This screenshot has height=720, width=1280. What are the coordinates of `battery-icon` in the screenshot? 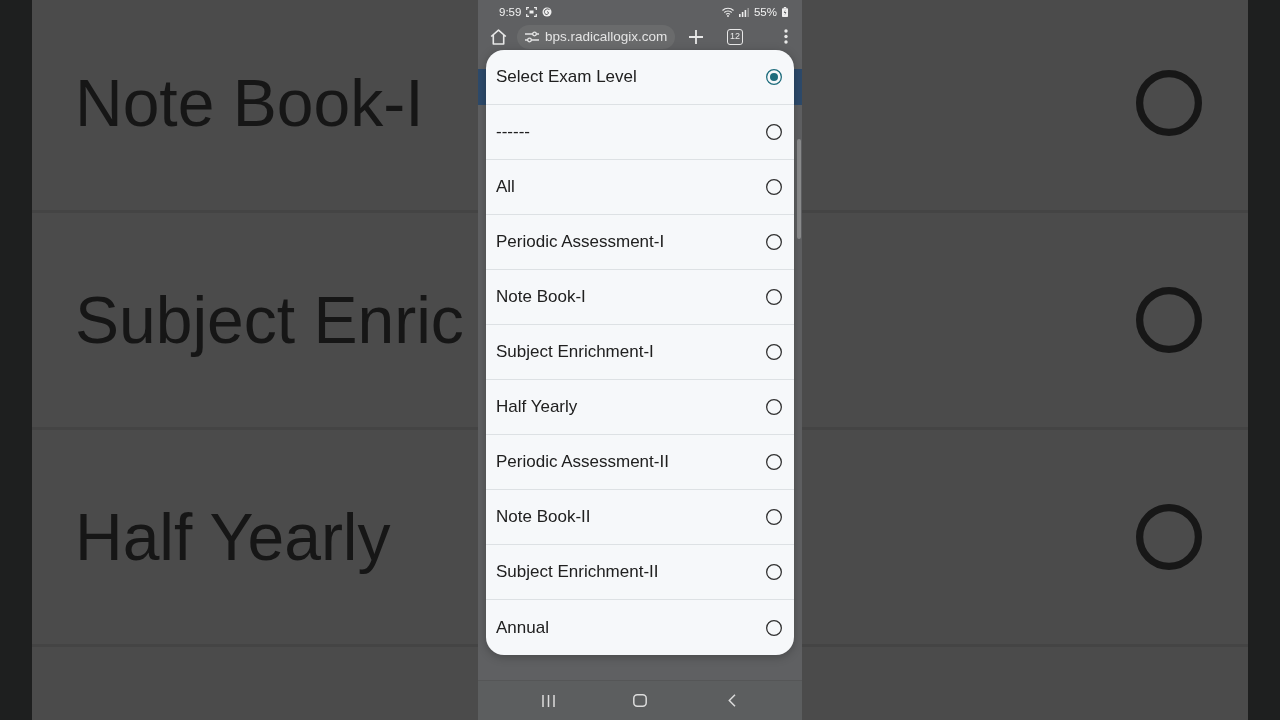 It's located at (785, 12).